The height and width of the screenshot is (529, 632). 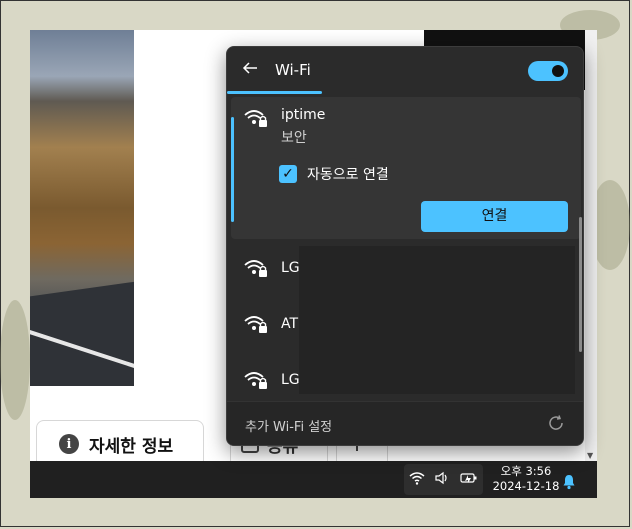 I want to click on system-tray-quick-settings, so click(x=443, y=479).